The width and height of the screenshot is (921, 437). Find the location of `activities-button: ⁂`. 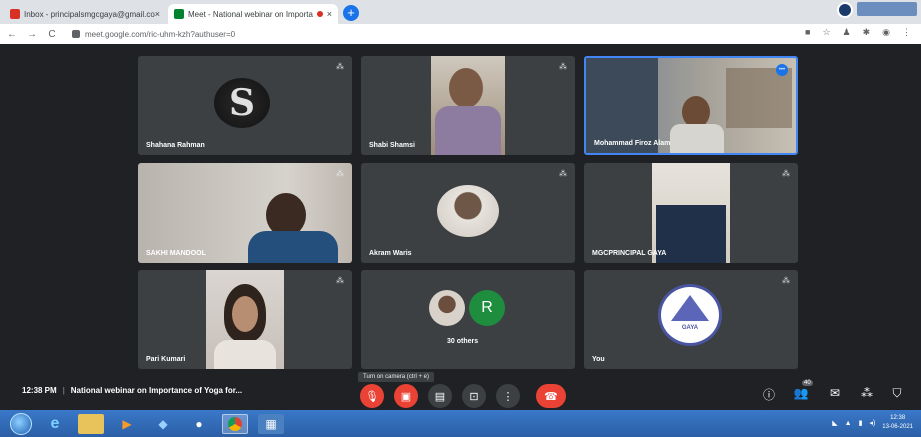

activities-button: ⁂ is located at coordinates (867, 393).